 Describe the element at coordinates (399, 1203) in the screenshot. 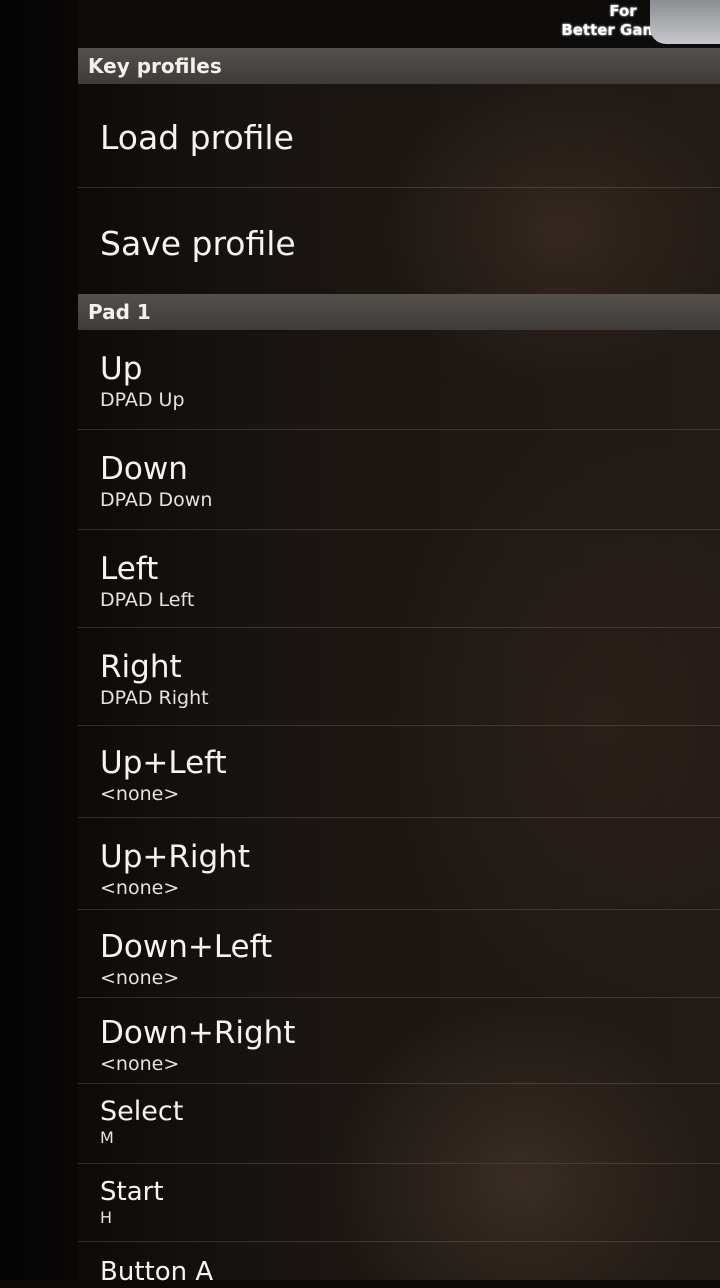

I see `pad-item-start: Start H` at that location.